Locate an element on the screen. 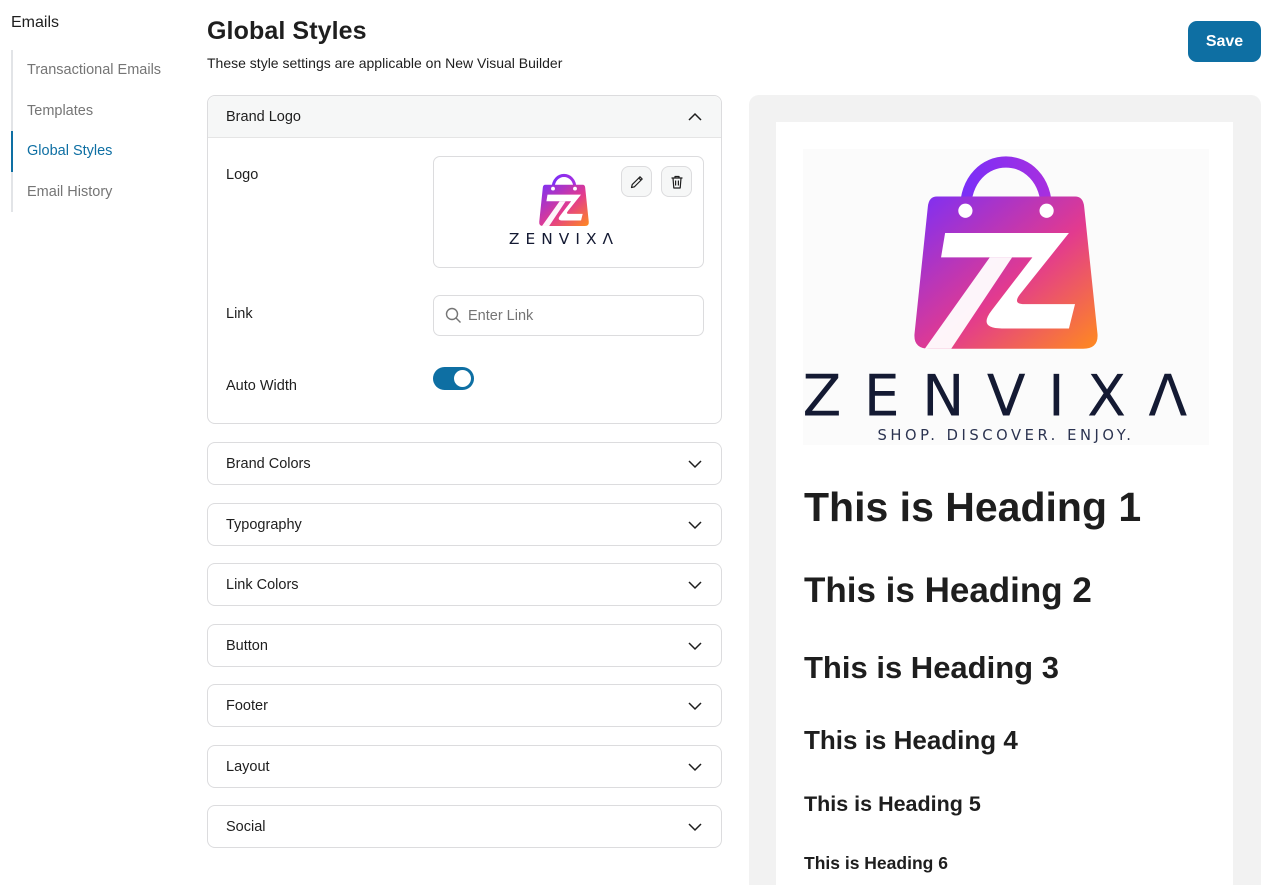  typography-header: Typography is located at coordinates (464, 524).